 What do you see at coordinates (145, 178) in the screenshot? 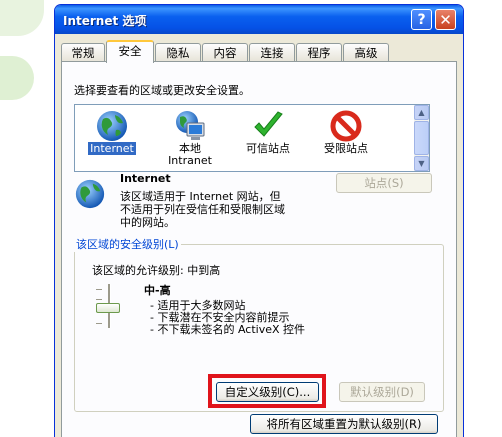
I see `zone-info-title: Internet` at bounding box center [145, 178].